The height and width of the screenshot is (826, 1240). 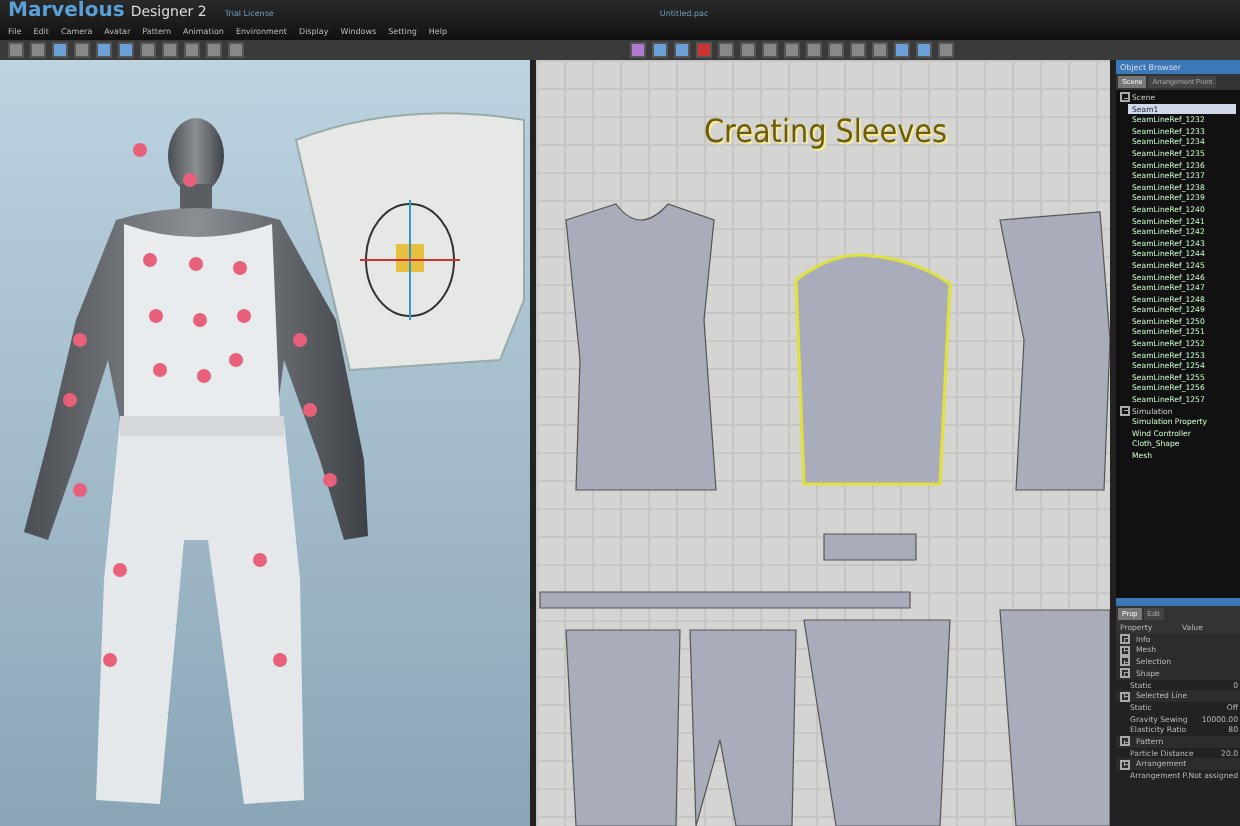 What do you see at coordinates (826, 131) in the screenshot?
I see `caption: Creating Sleeves` at bounding box center [826, 131].